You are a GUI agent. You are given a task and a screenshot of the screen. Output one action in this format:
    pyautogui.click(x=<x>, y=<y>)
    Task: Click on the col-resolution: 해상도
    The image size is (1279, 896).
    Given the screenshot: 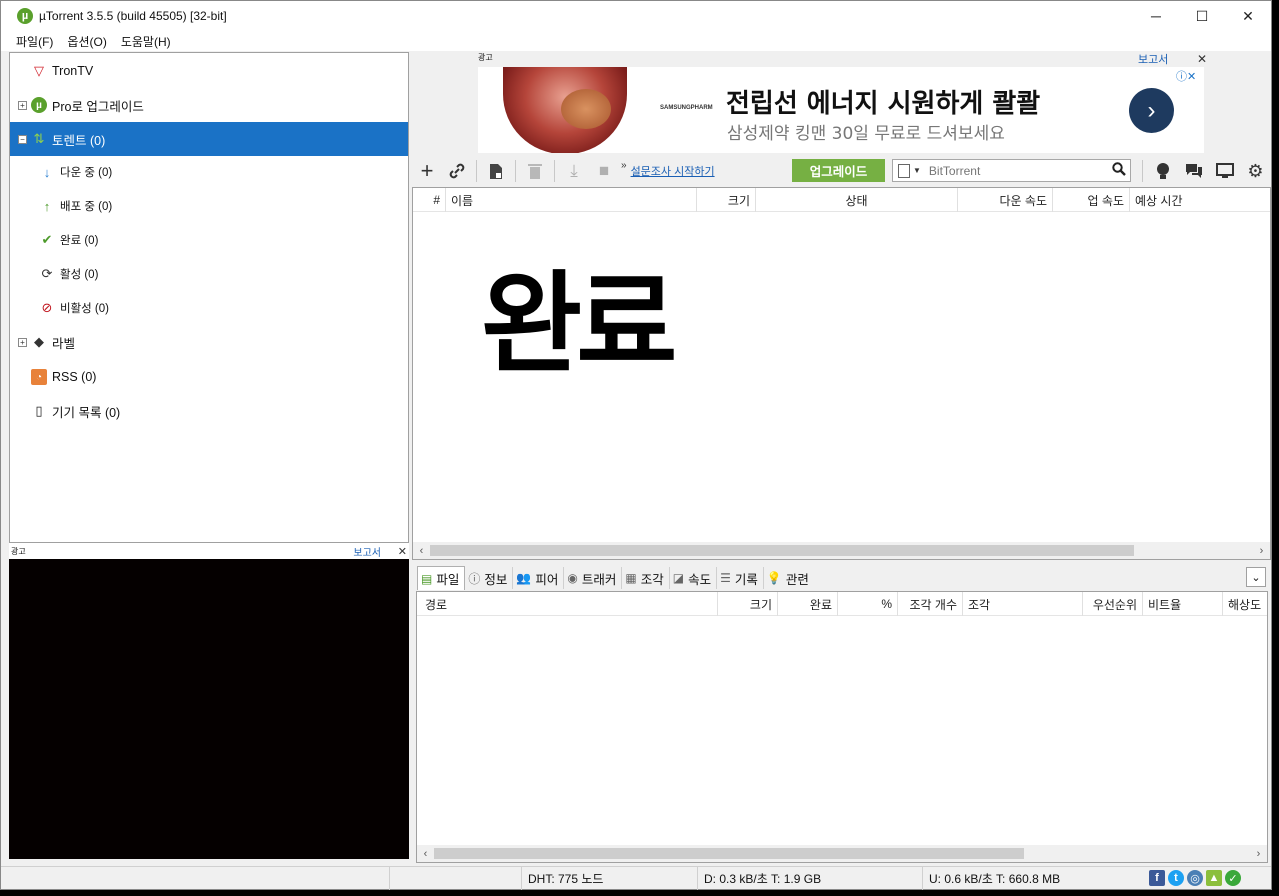 What is the action you would take?
    pyautogui.click(x=1245, y=604)
    